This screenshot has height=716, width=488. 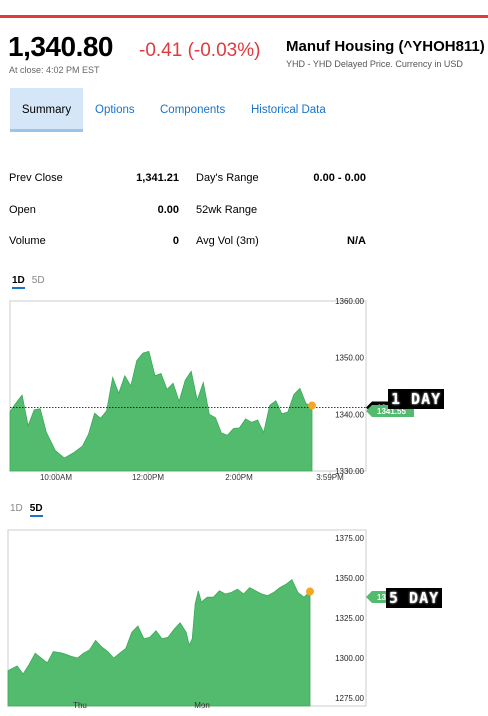 I want to click on y-tick-label: 1275.00, so click(x=349, y=698).